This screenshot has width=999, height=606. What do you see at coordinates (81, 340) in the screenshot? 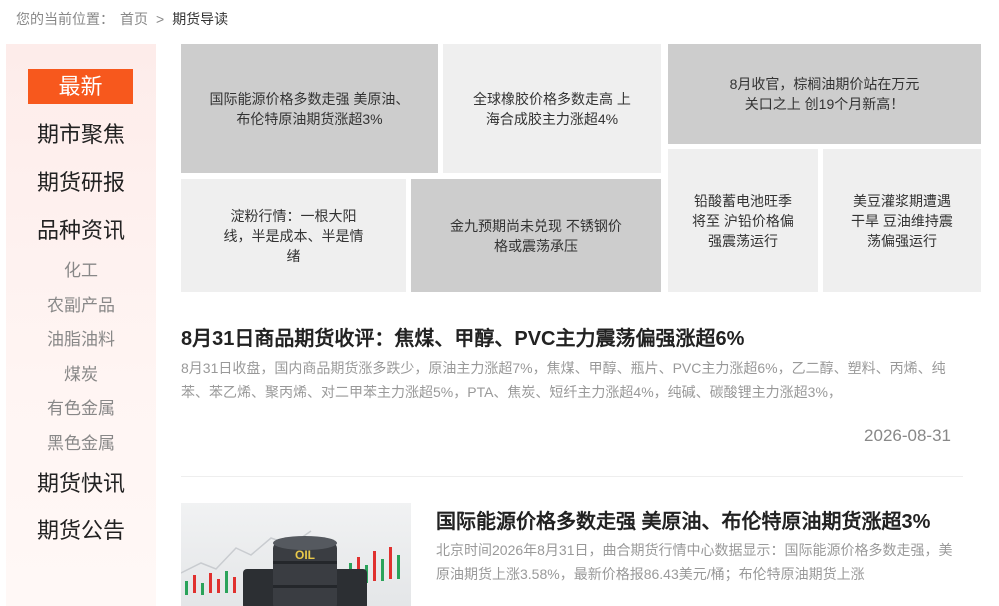
I see `sidebar-subitem-oils: 油脂油料` at bounding box center [81, 340].